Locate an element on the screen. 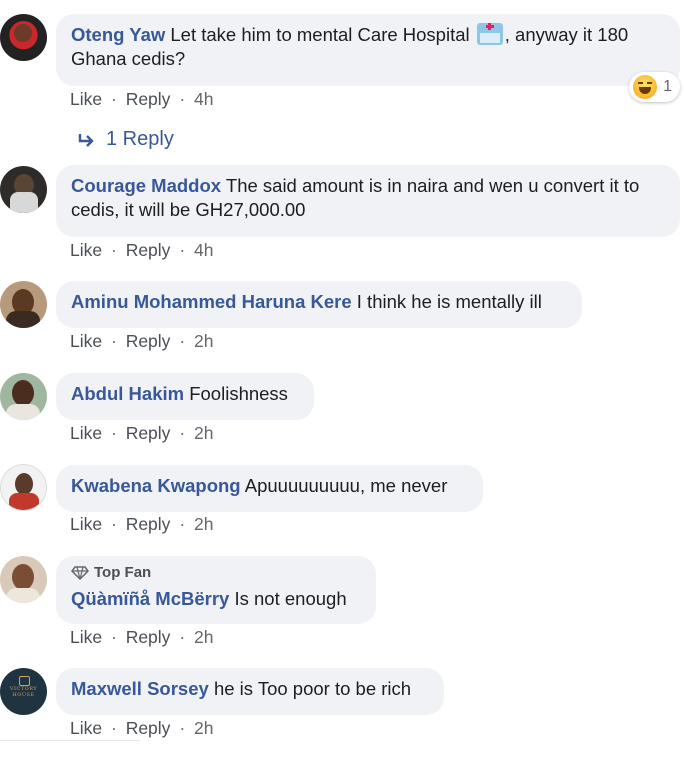 The height and width of the screenshot is (757, 684). reaction-count-number: 1 is located at coordinates (667, 86).